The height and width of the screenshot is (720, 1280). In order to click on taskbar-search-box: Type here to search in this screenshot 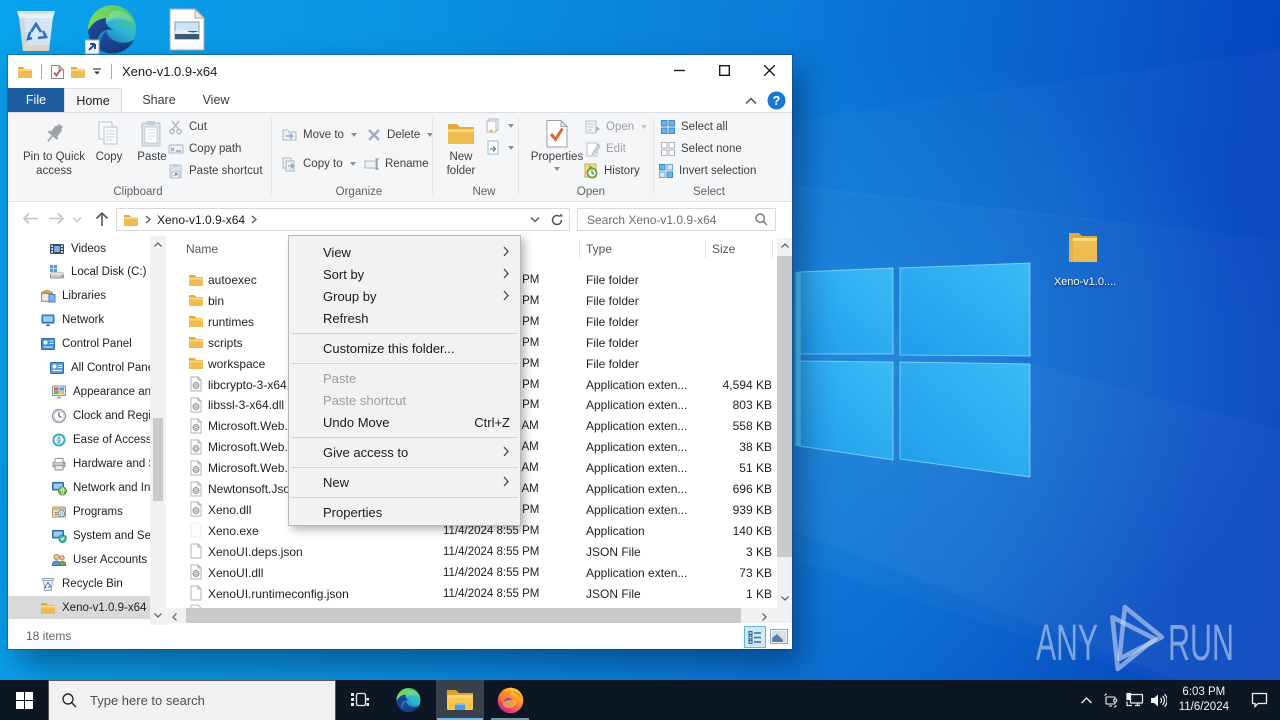, I will do `click(192, 700)`.